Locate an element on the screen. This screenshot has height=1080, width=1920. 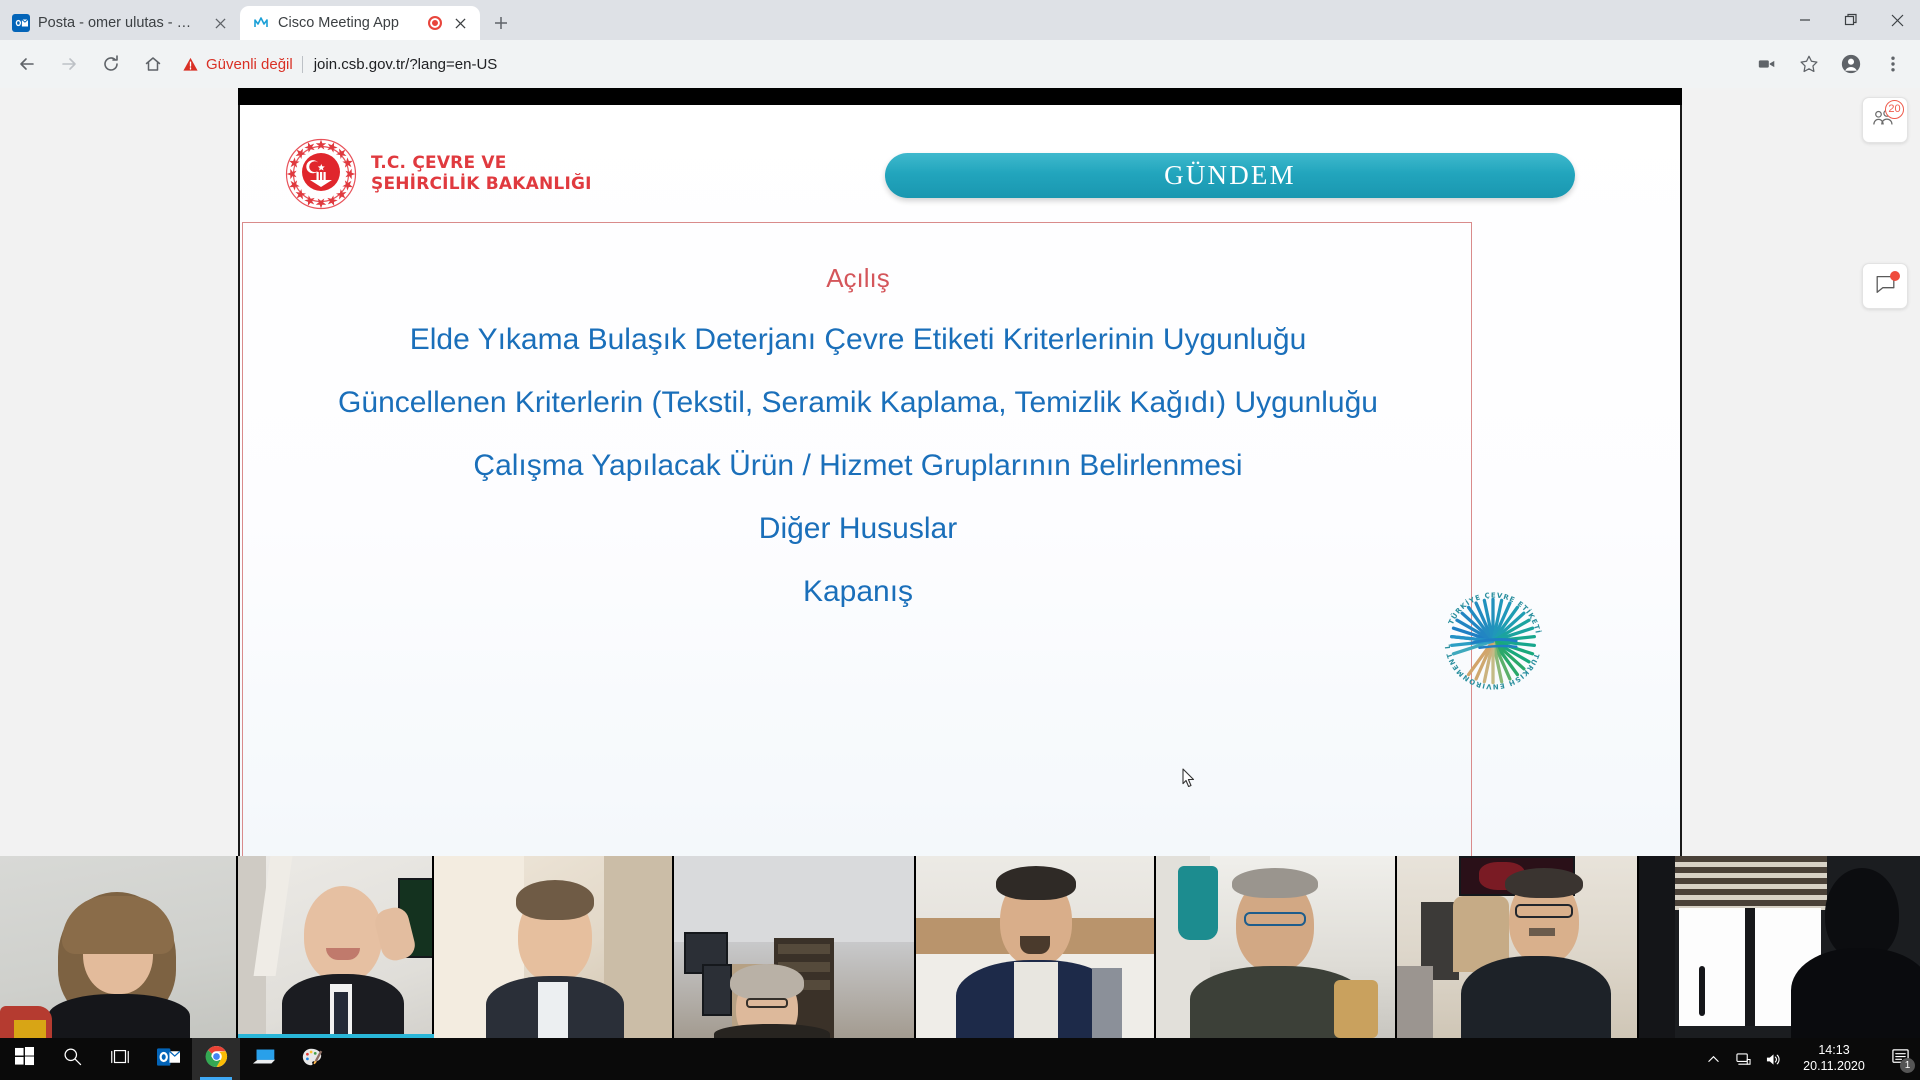
chrome-icon is located at coordinates (216, 1059).